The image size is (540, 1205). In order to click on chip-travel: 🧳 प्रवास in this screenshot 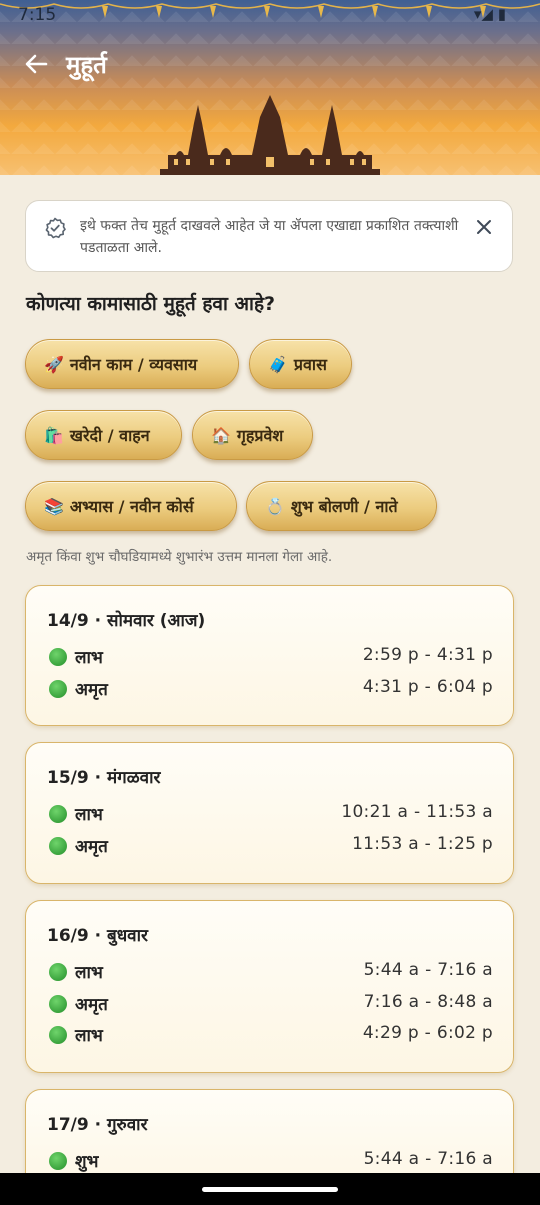, I will do `click(300, 364)`.